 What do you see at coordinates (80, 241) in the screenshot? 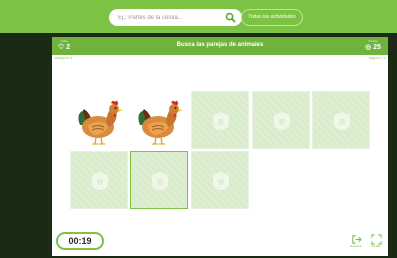
I see `timer-display: 00:19` at bounding box center [80, 241].